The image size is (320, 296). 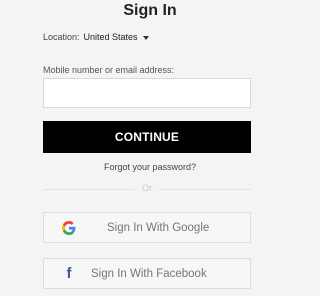 What do you see at coordinates (147, 93) in the screenshot?
I see `login-input` at bounding box center [147, 93].